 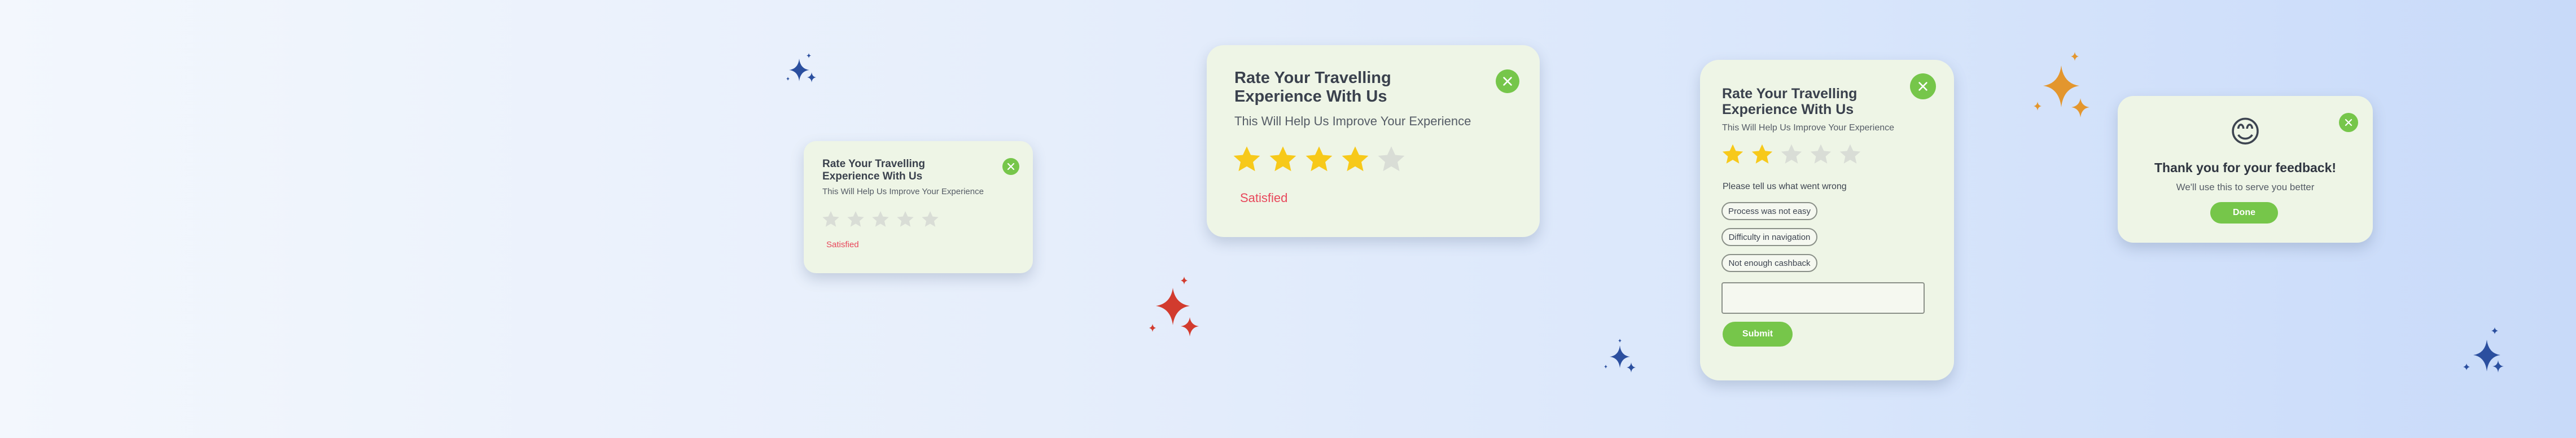 I want to click on sparkle-blue-top-left, so click(x=801, y=67).